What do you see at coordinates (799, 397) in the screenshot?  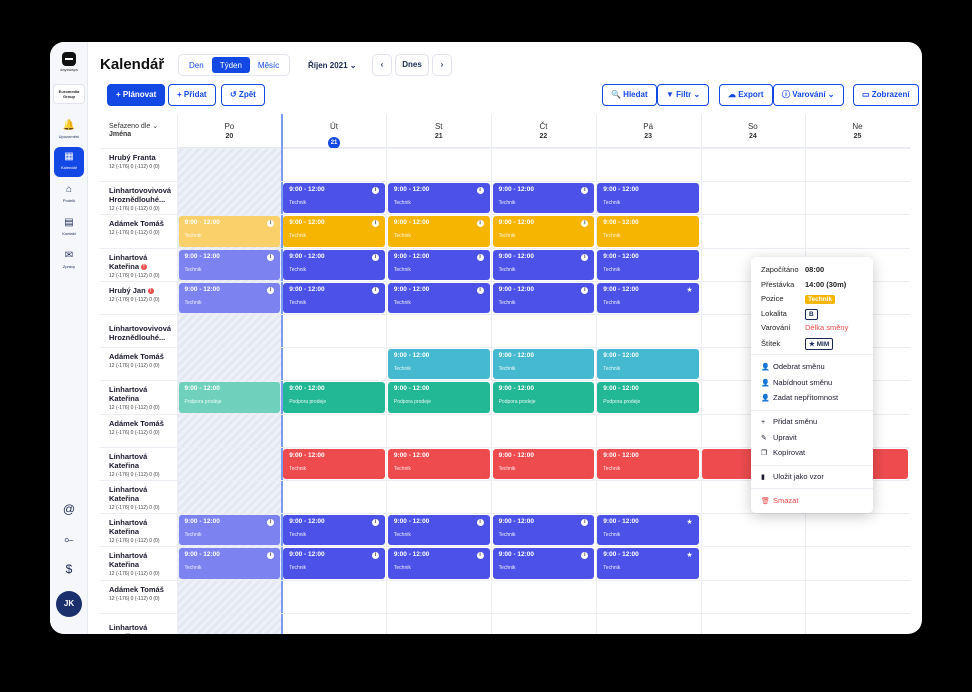 I see `menu-item-user-absence: 👤 Zadat nepřítomnost` at bounding box center [799, 397].